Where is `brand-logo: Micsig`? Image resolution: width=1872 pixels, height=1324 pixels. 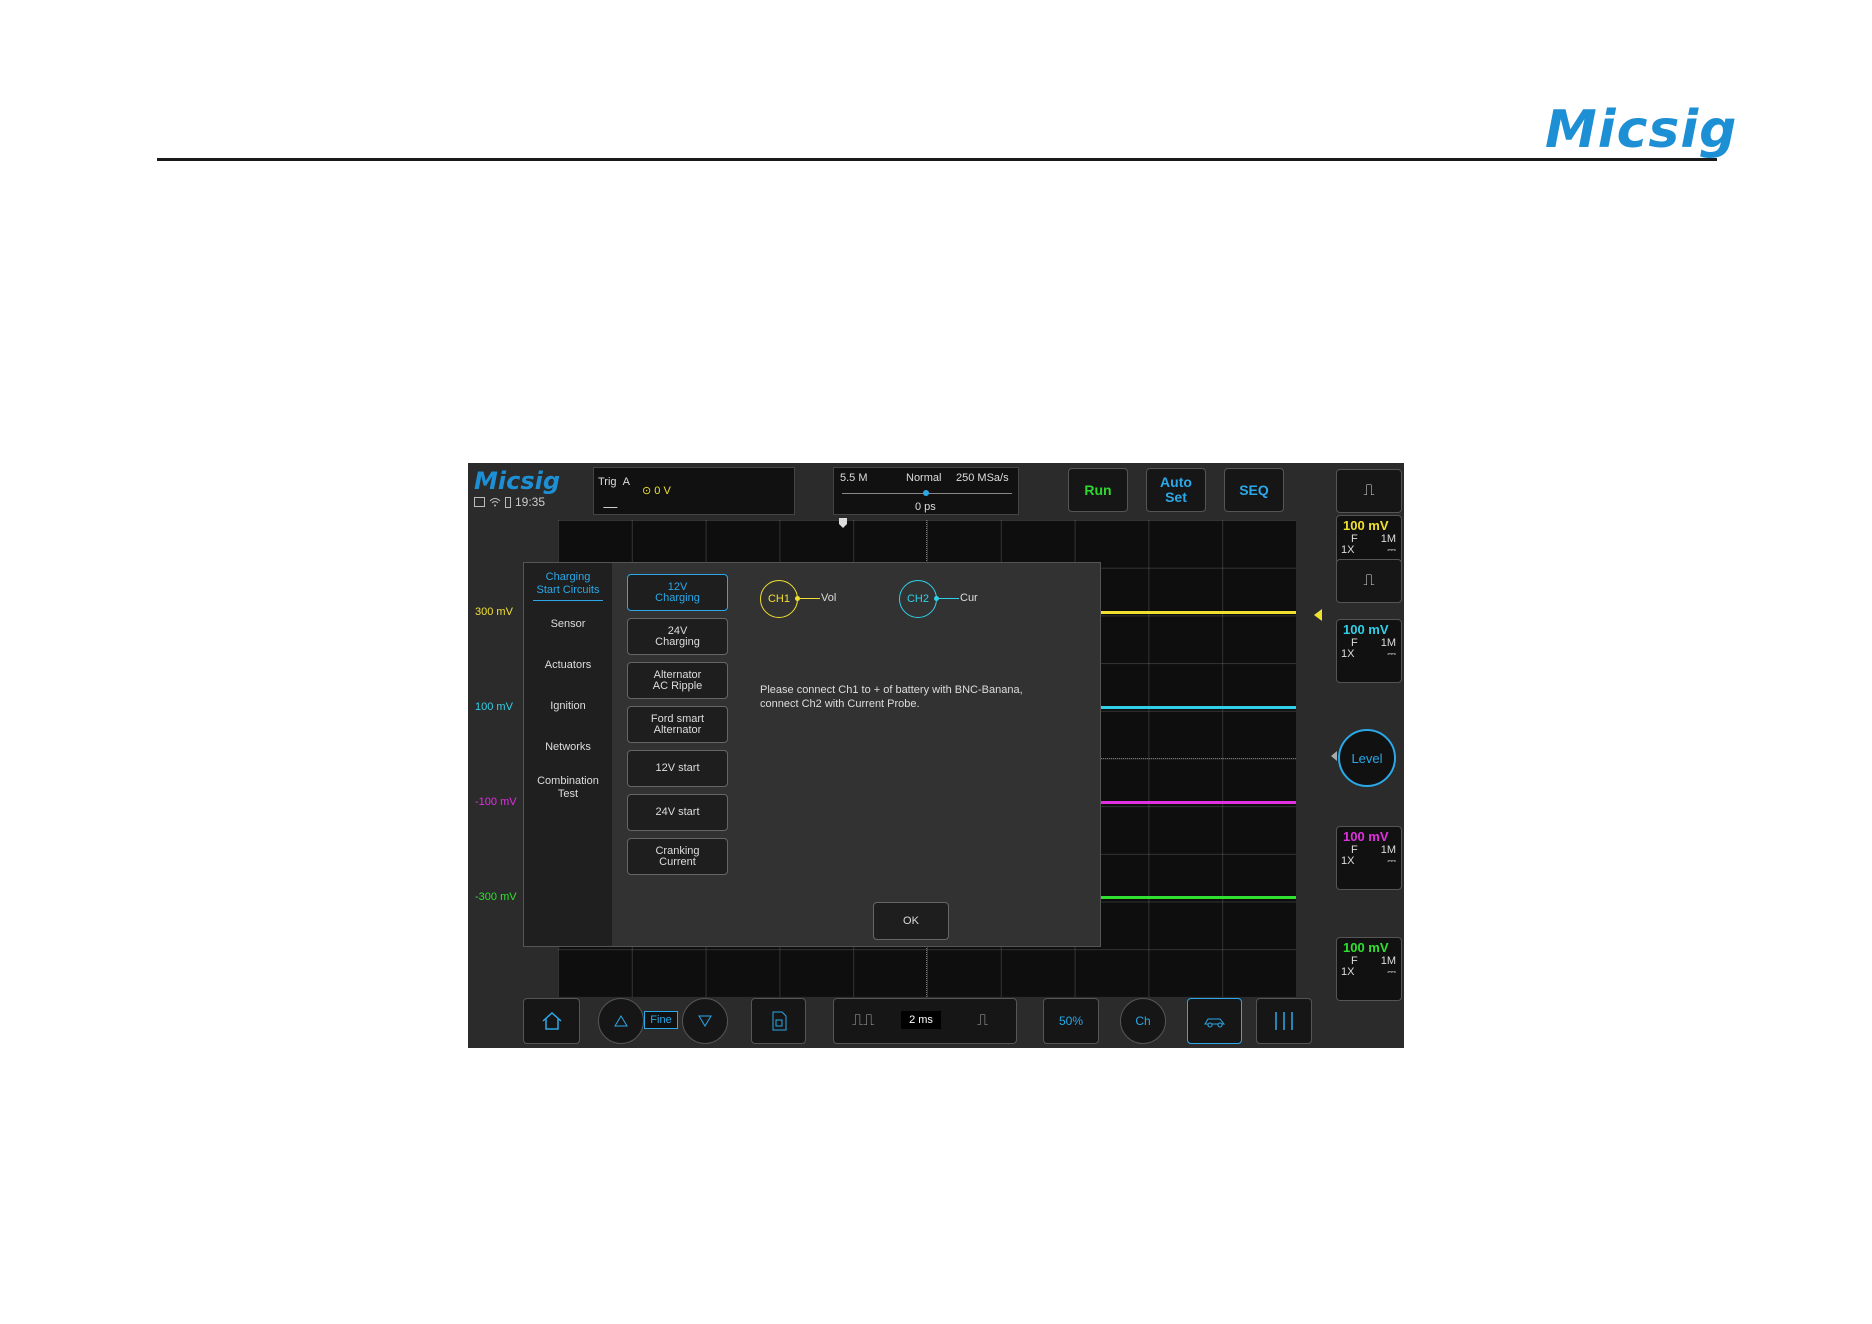 brand-logo: Micsig is located at coordinates (1641, 130).